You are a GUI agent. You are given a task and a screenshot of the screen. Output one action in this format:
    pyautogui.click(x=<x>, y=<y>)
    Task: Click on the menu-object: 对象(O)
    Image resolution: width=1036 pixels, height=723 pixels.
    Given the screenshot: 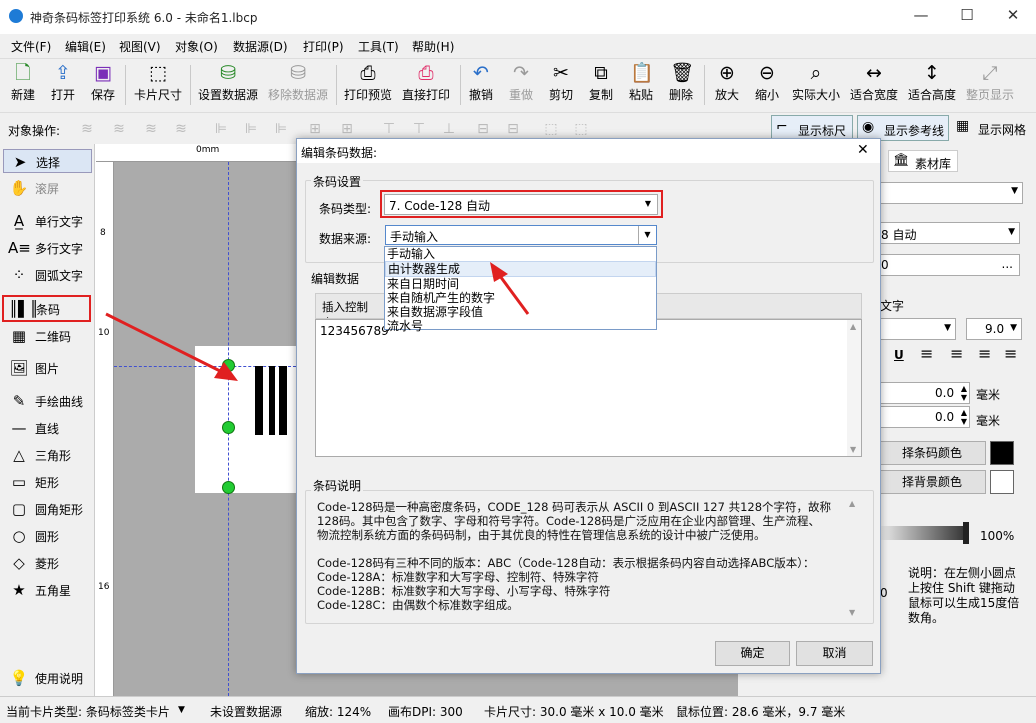 What is the action you would take?
    pyautogui.click(x=196, y=46)
    